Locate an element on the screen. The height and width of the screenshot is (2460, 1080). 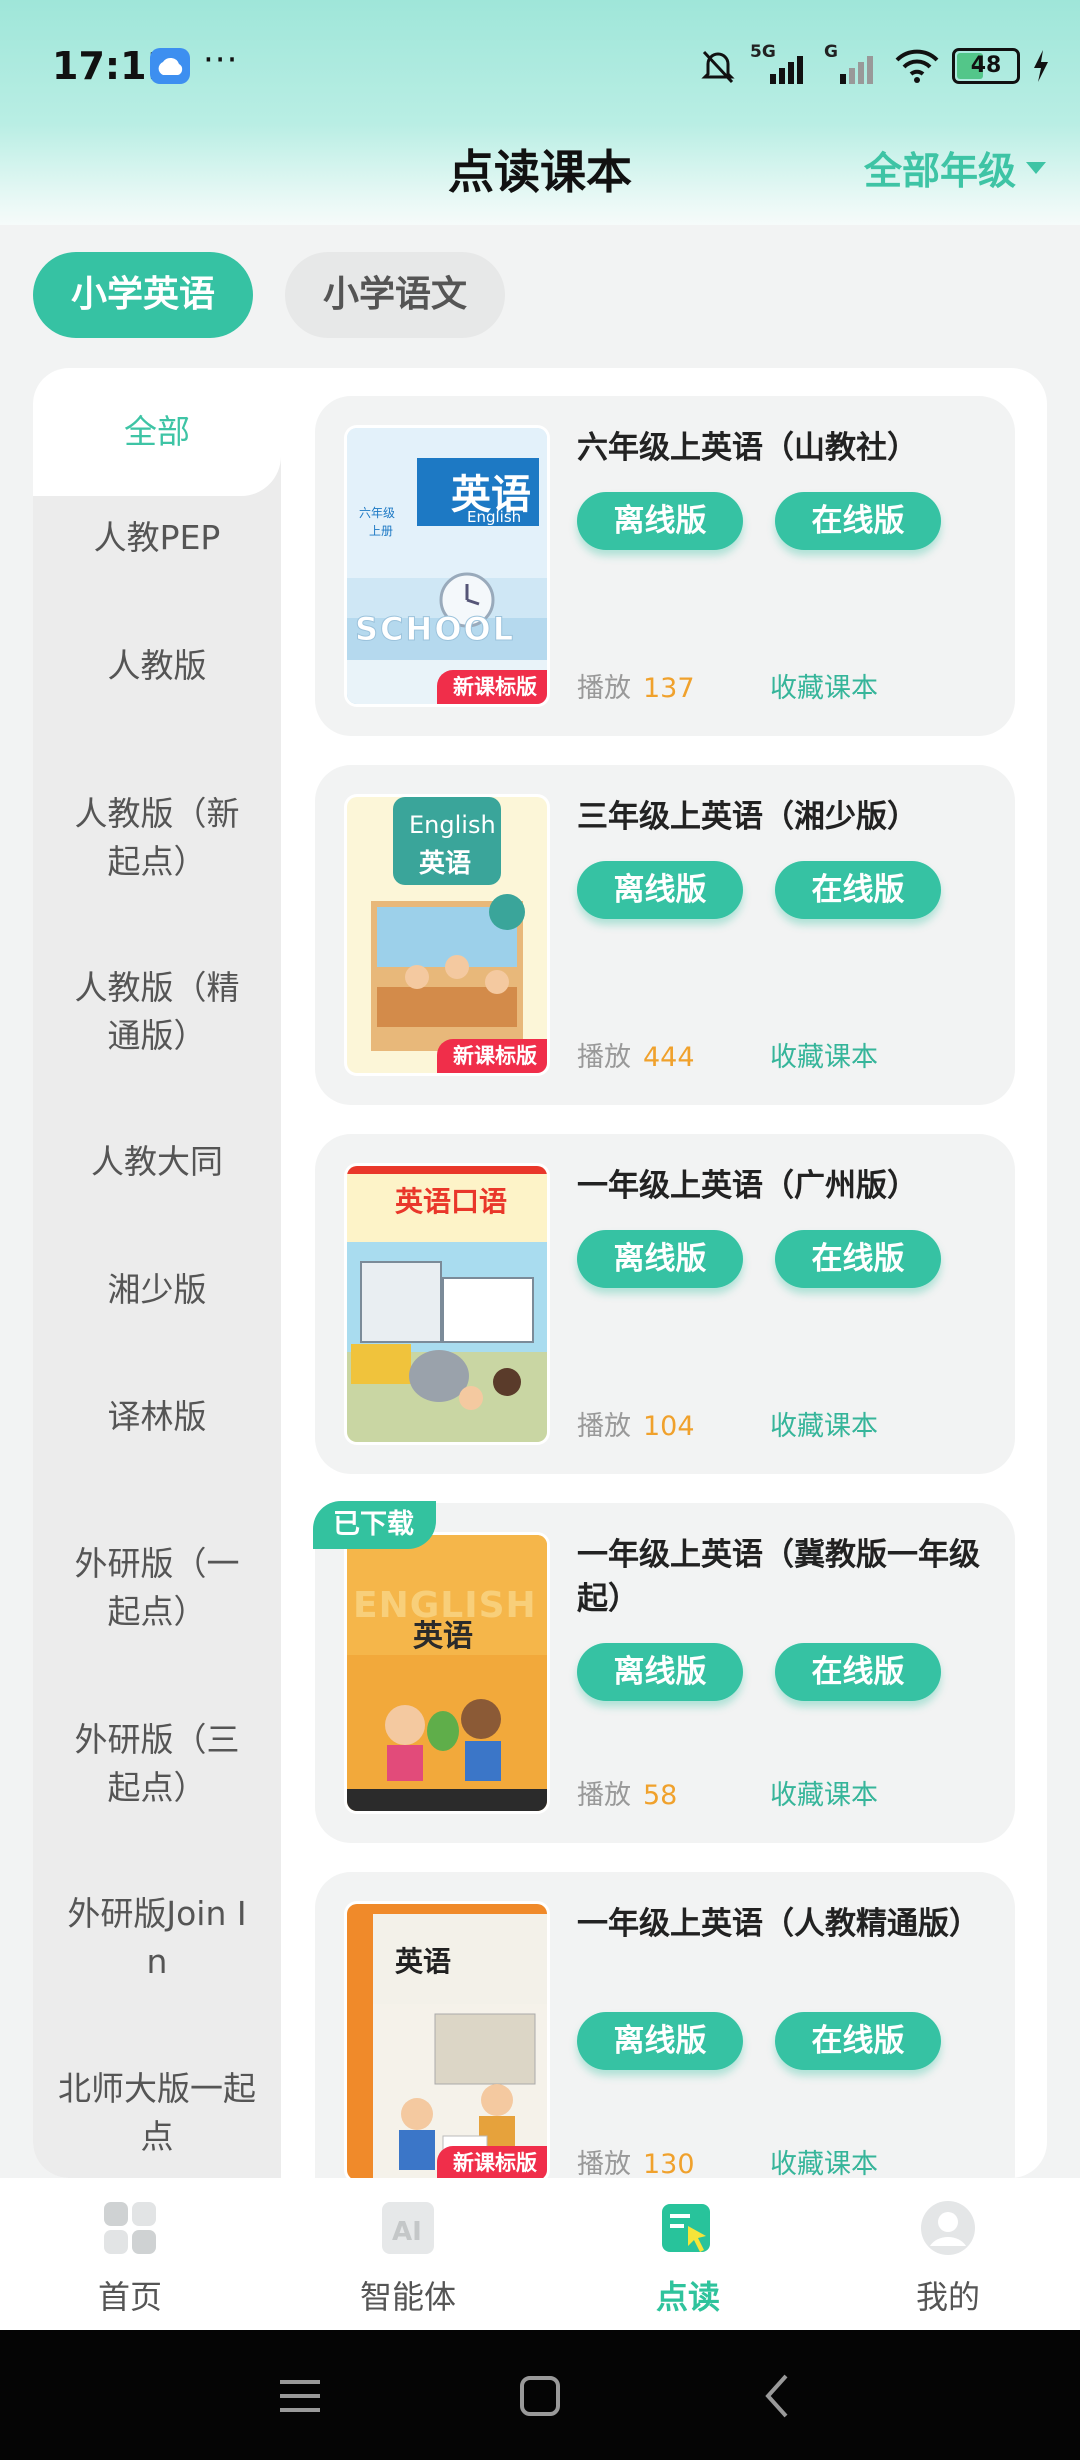
battery-level: 48 is located at coordinates (986, 65).